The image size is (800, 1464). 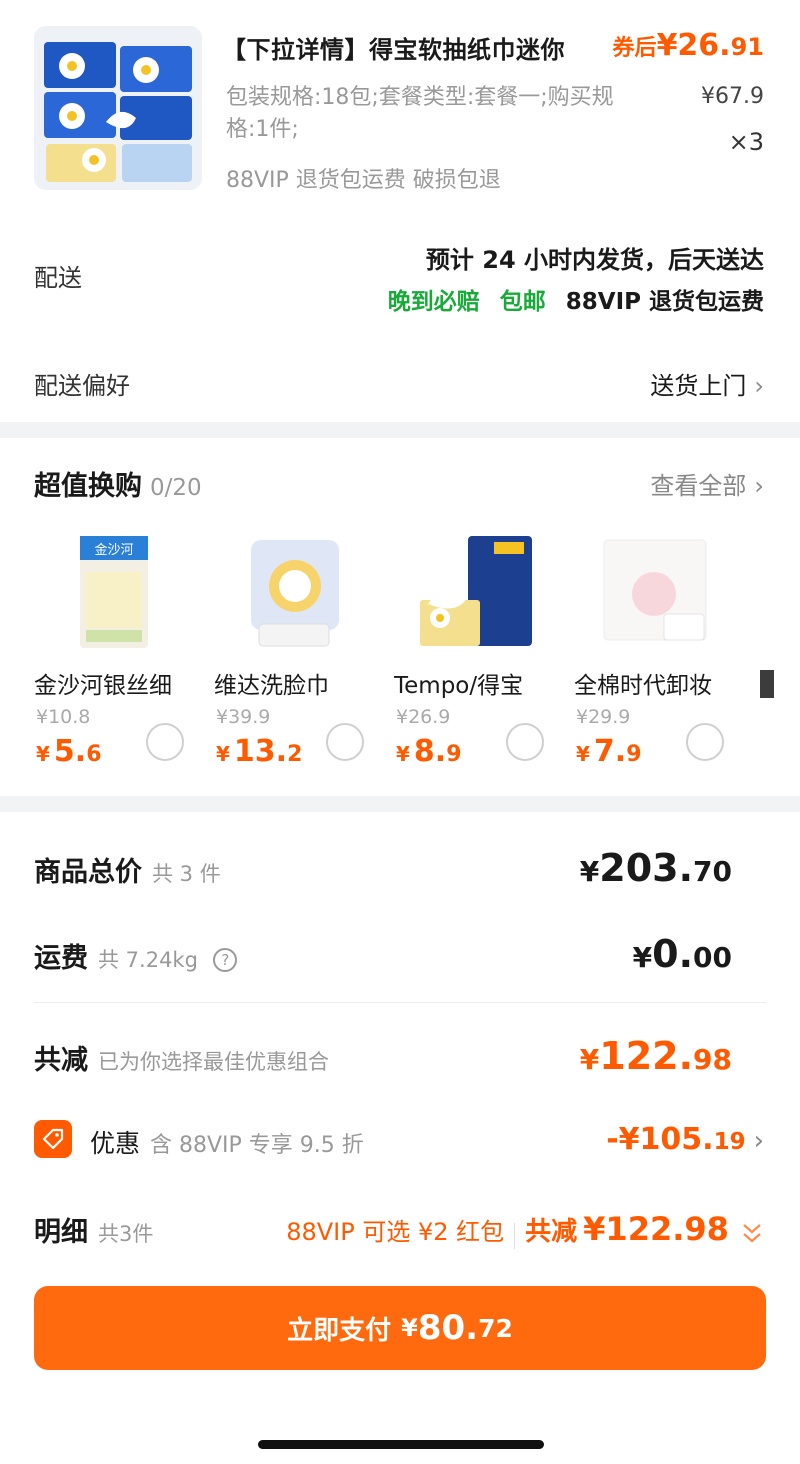 What do you see at coordinates (148, 960) in the screenshot?
I see `shipping-weight: 共 7.24kg` at bounding box center [148, 960].